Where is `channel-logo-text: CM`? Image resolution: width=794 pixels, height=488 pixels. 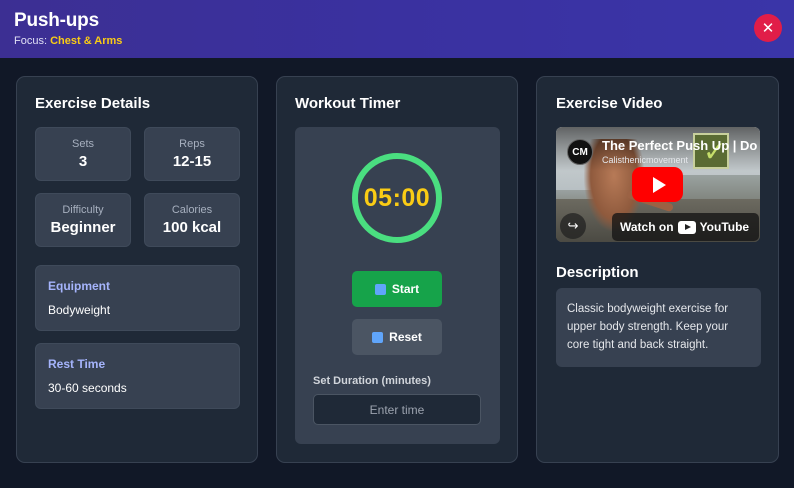
channel-logo-text: CM is located at coordinates (580, 152).